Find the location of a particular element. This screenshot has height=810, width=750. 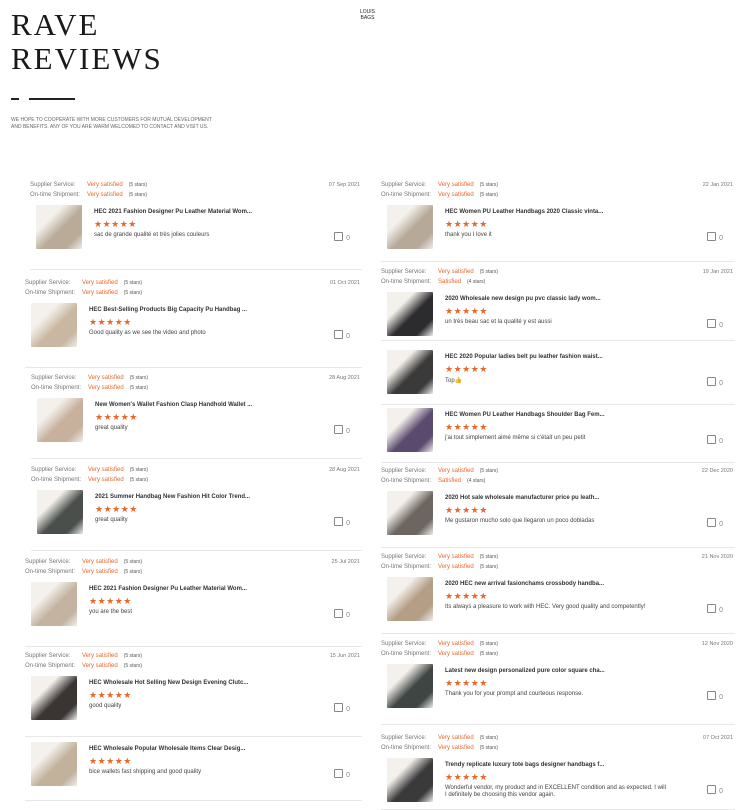

divider-short is located at coordinates (15, 99).